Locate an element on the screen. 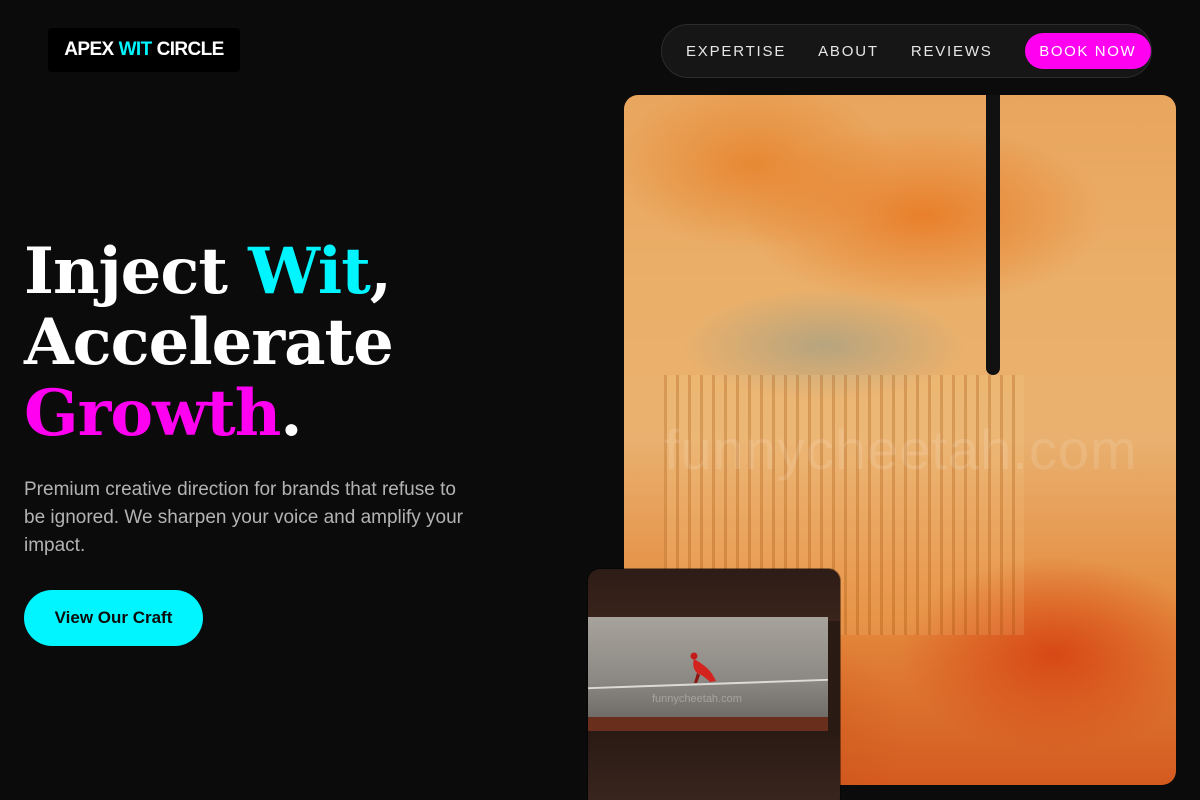 Image resolution: width=1200 pixels, height=800 pixels. headline-accelerate: Accelerate is located at coordinates (209, 342).